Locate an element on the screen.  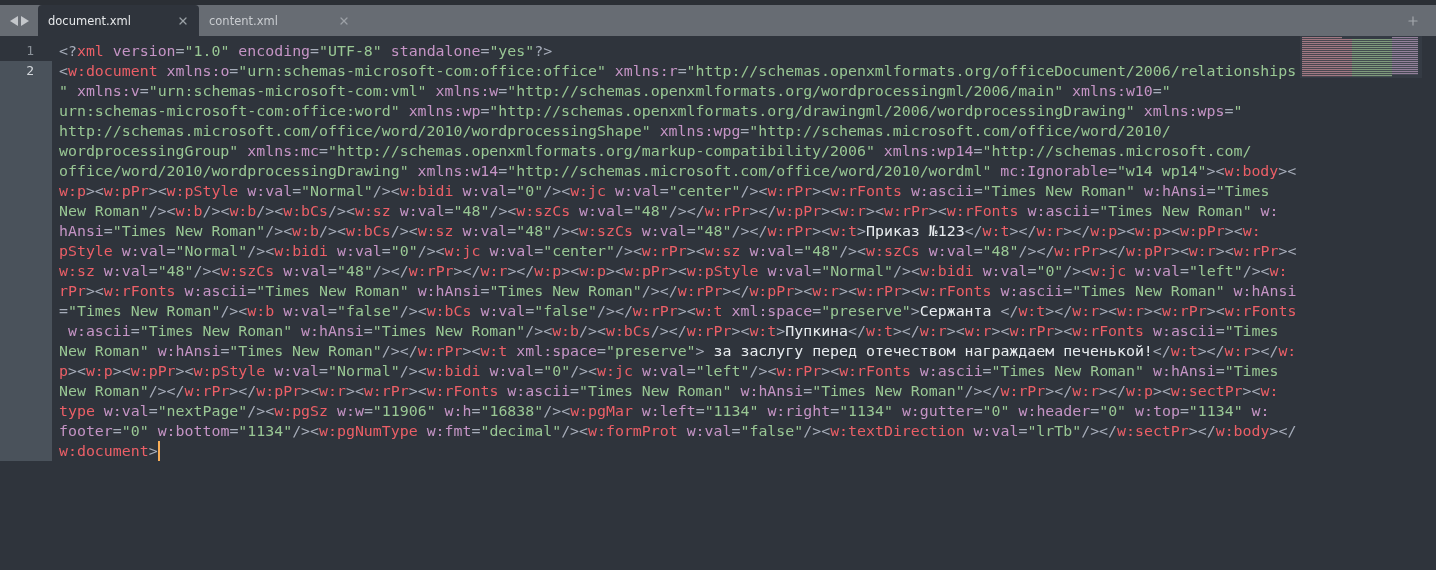
minimap-drawing is located at coordinates (1361, 57).